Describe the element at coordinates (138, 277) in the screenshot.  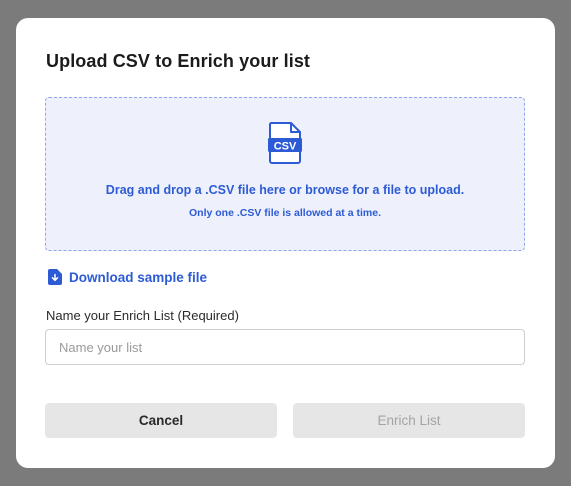
I see `download-sample-label: Download sample file` at that location.